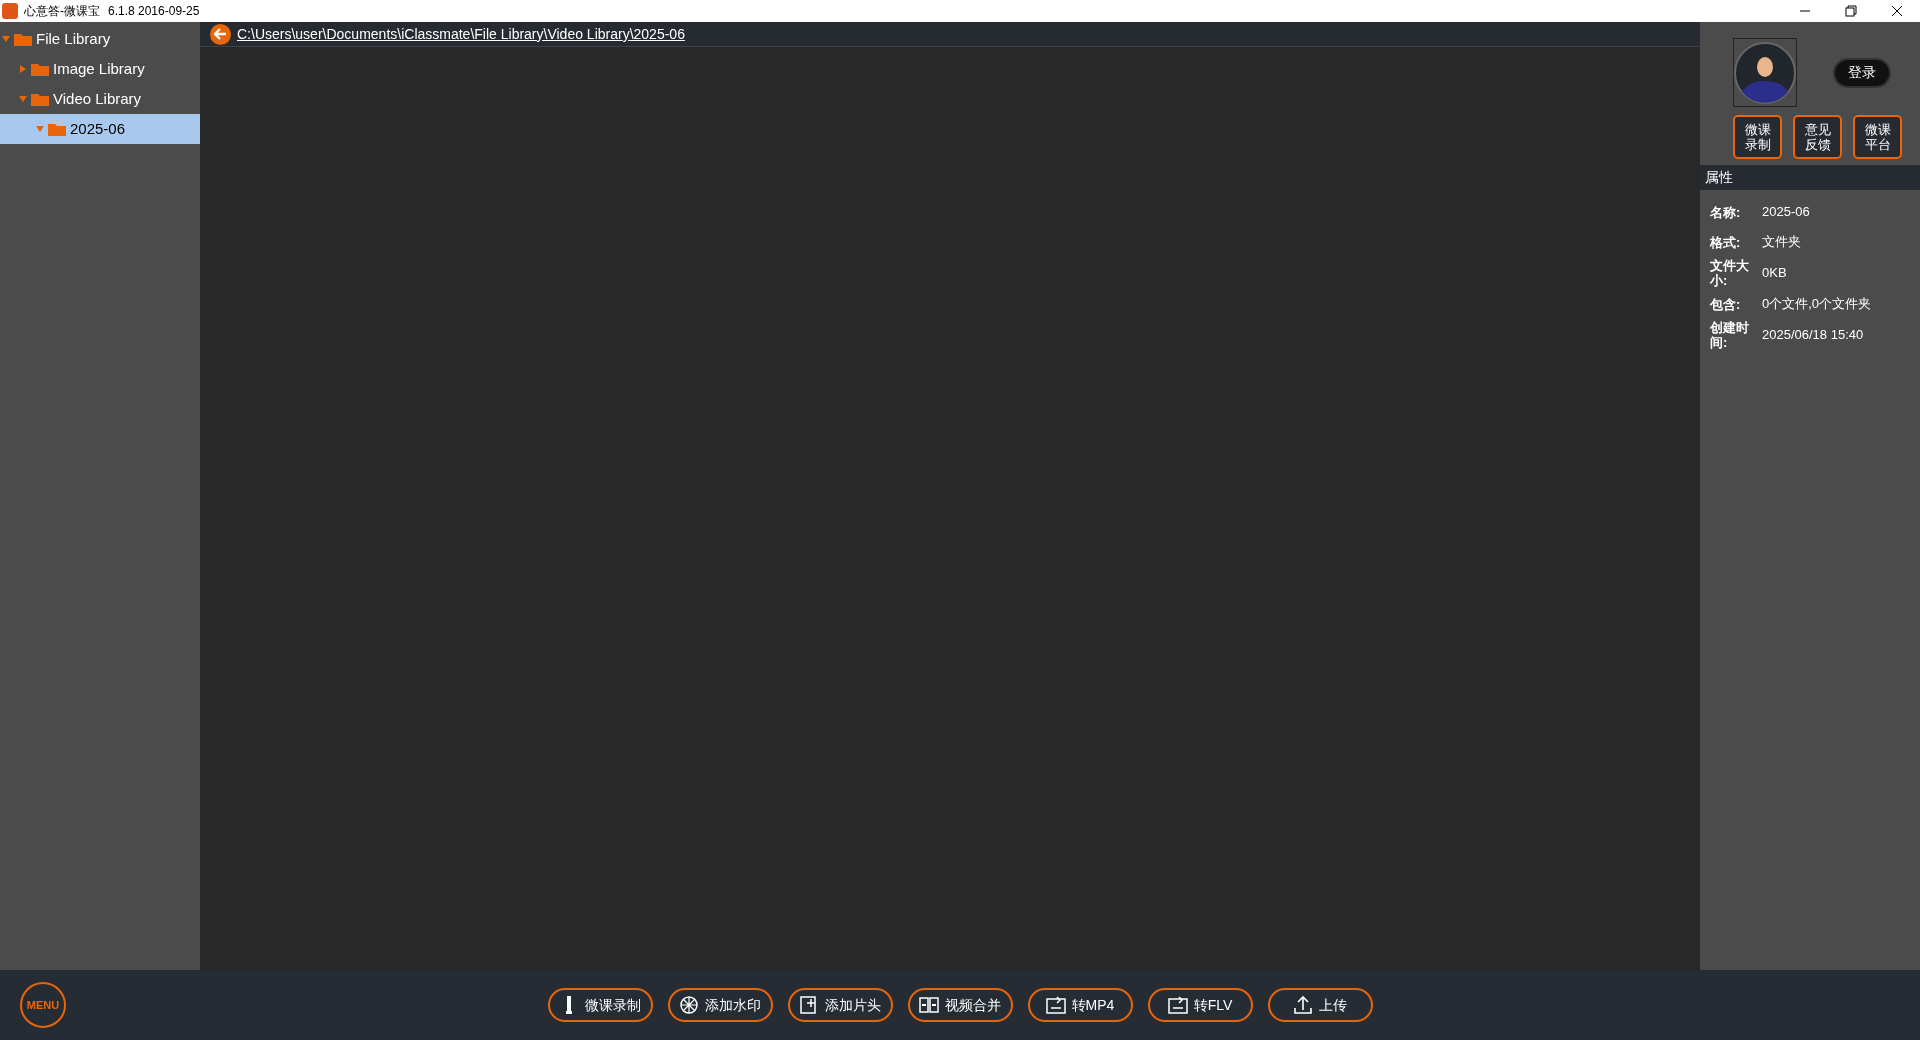  I want to click on tree-label: 2025-06, so click(98, 128).